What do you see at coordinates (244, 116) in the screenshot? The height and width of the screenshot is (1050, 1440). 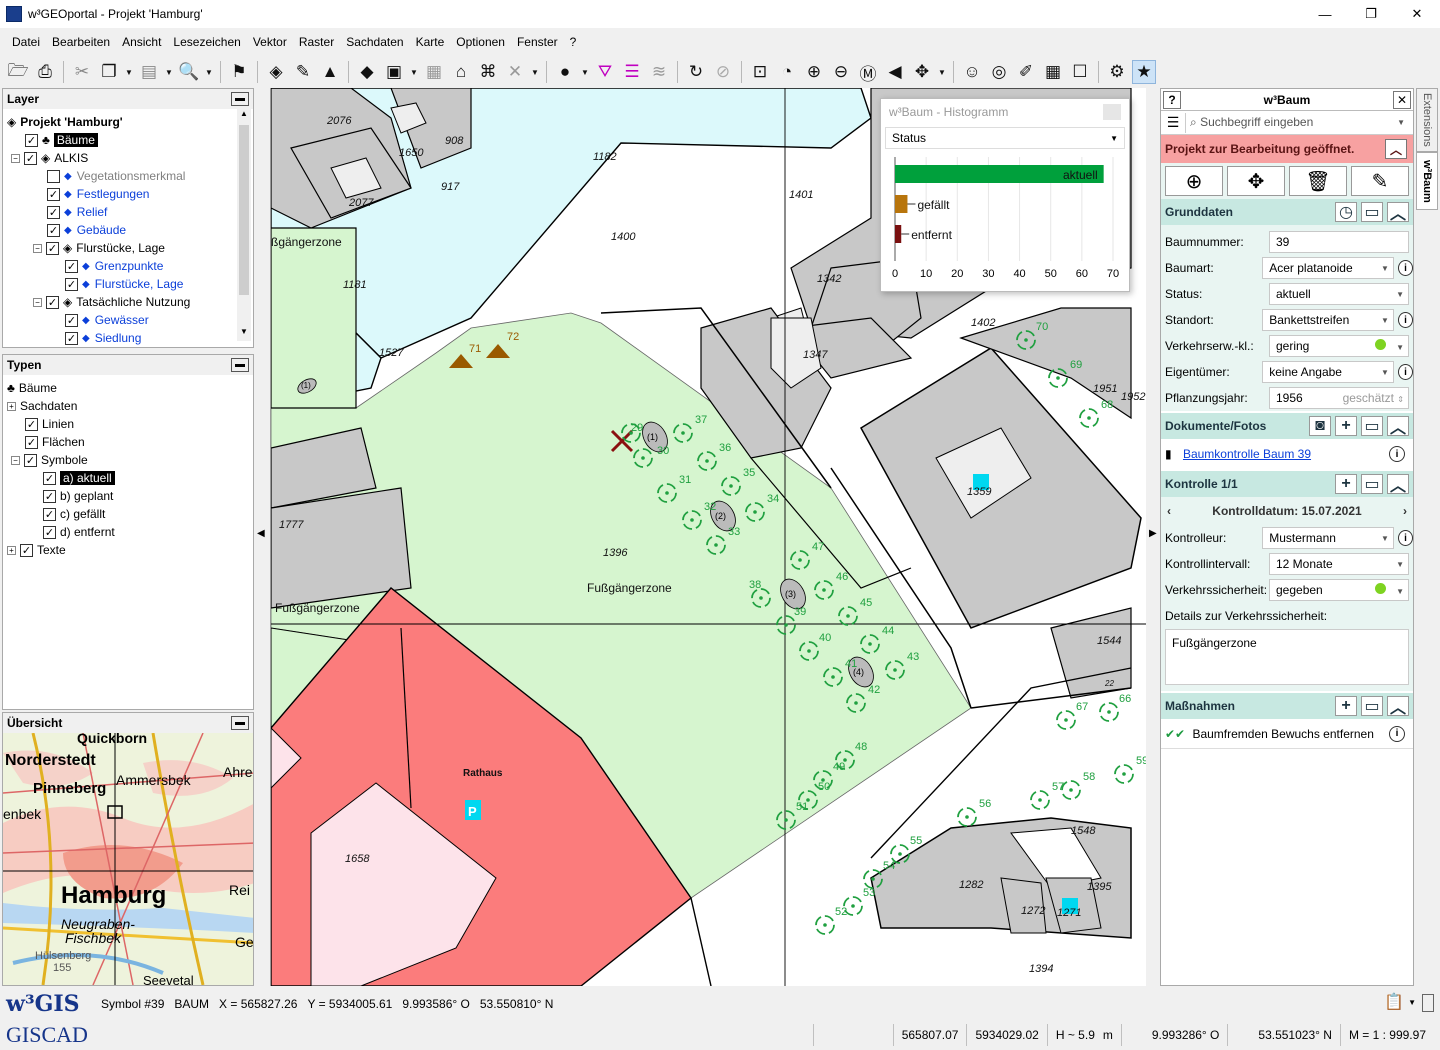 I see `scroll-up-icon: ▲` at bounding box center [244, 116].